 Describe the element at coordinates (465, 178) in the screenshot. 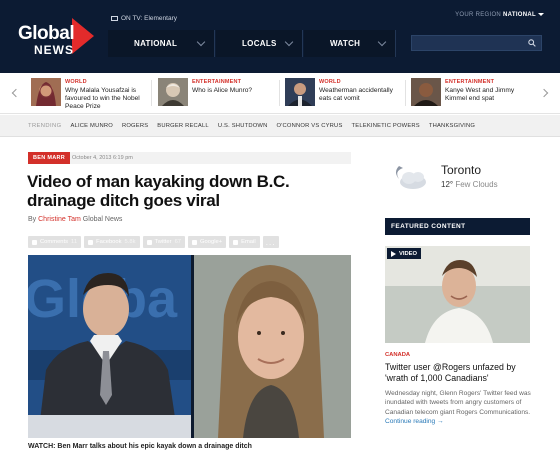

I see `weather-widget: Toronto 12° Few Clouds` at that location.